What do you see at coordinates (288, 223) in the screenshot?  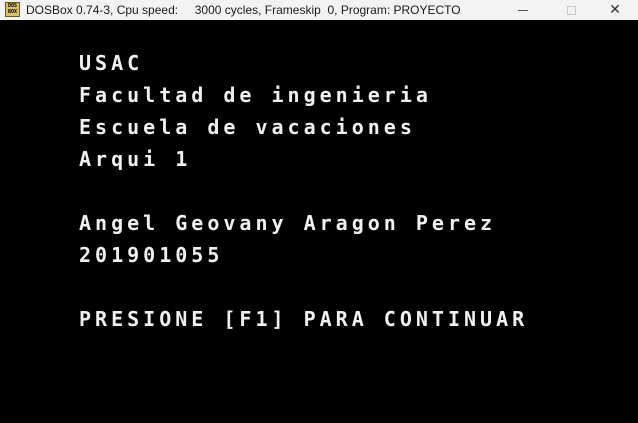 I see `line-student-name: Angel Geovany Aragon Perez` at bounding box center [288, 223].